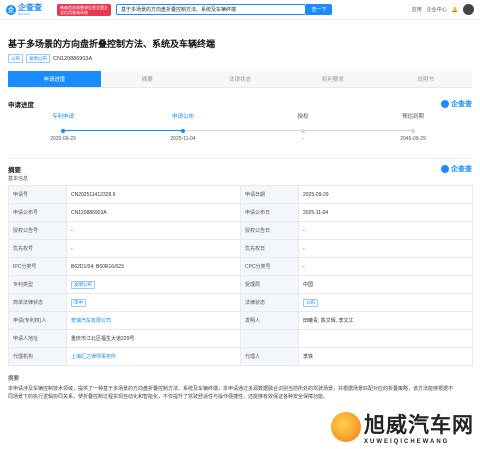 This screenshot has height=449, width=480. I want to click on qcc-logo: 企 企查查 Qcc.com, so click(30, 9).